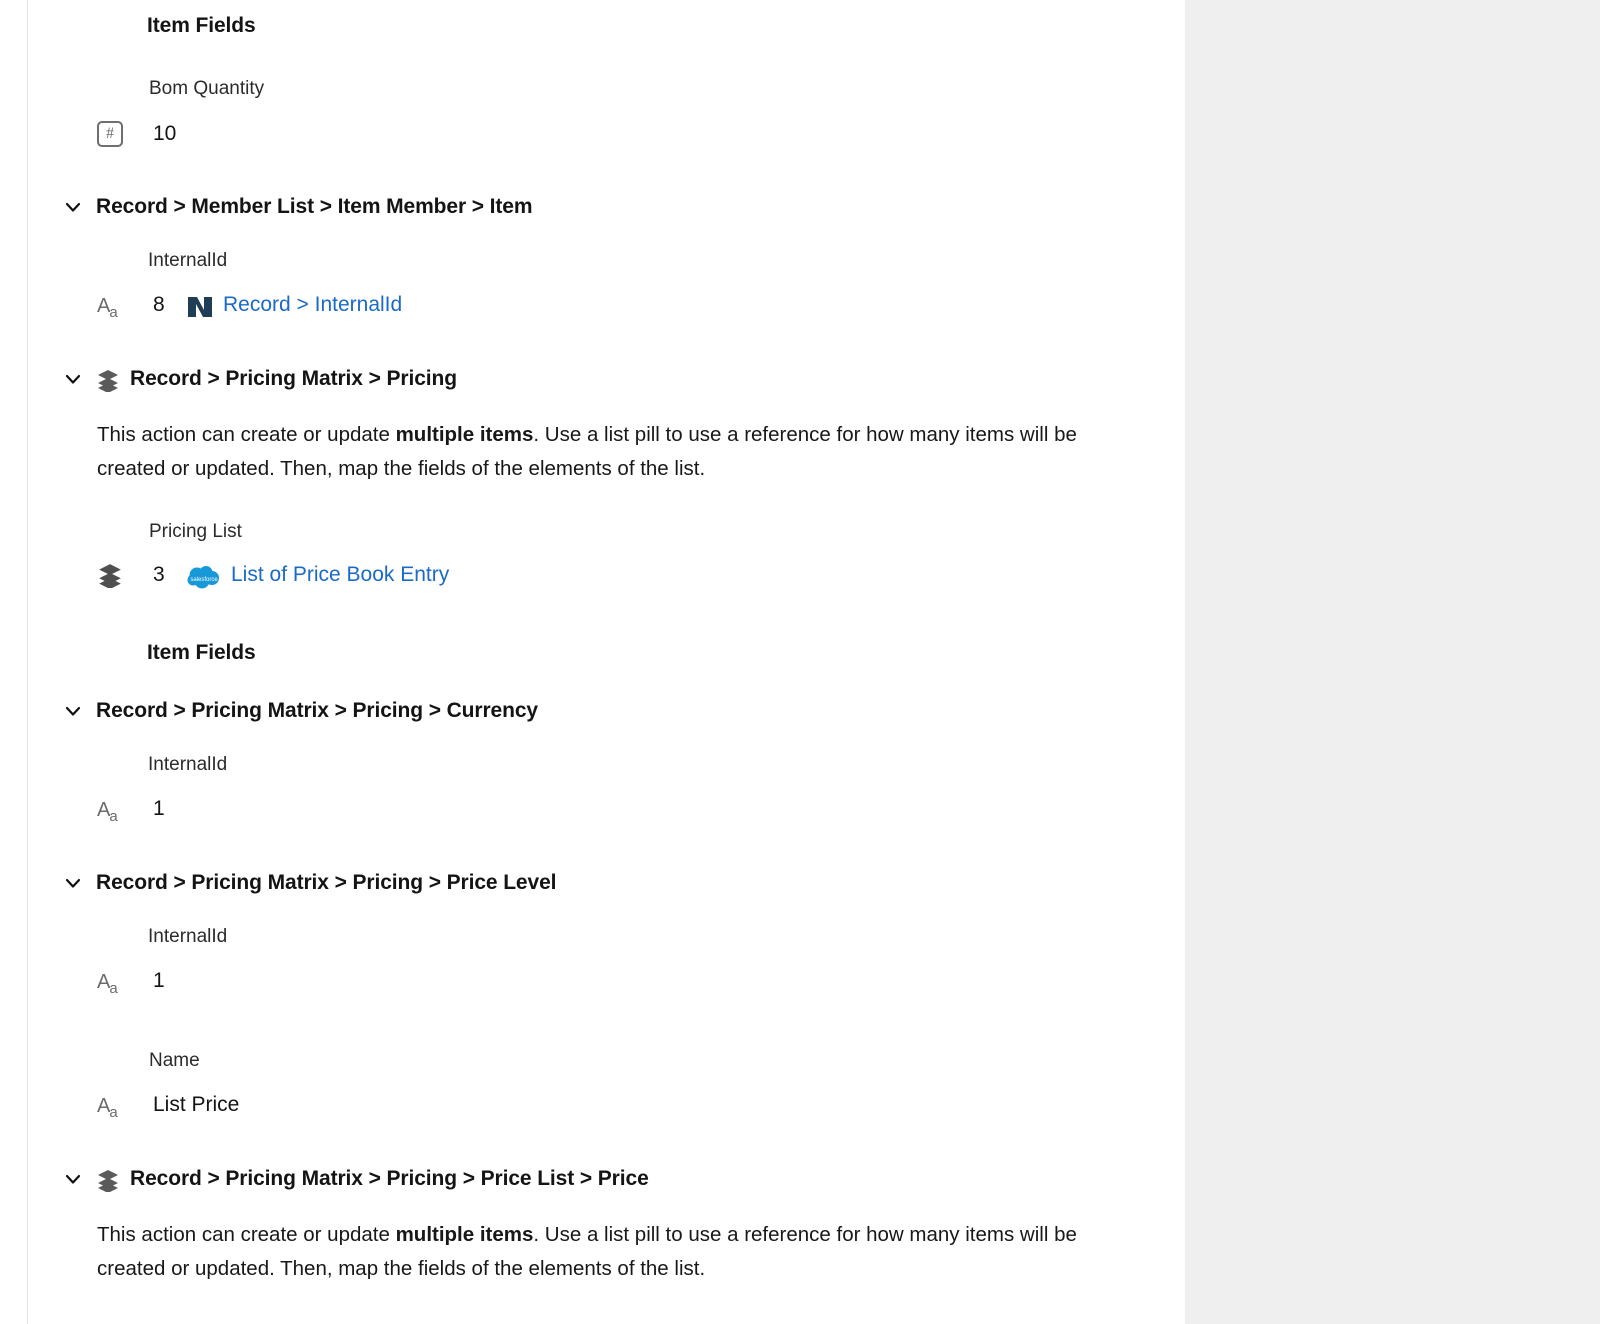  What do you see at coordinates (204, 580) in the screenshot?
I see `svg-text: salesforce` at bounding box center [204, 580].